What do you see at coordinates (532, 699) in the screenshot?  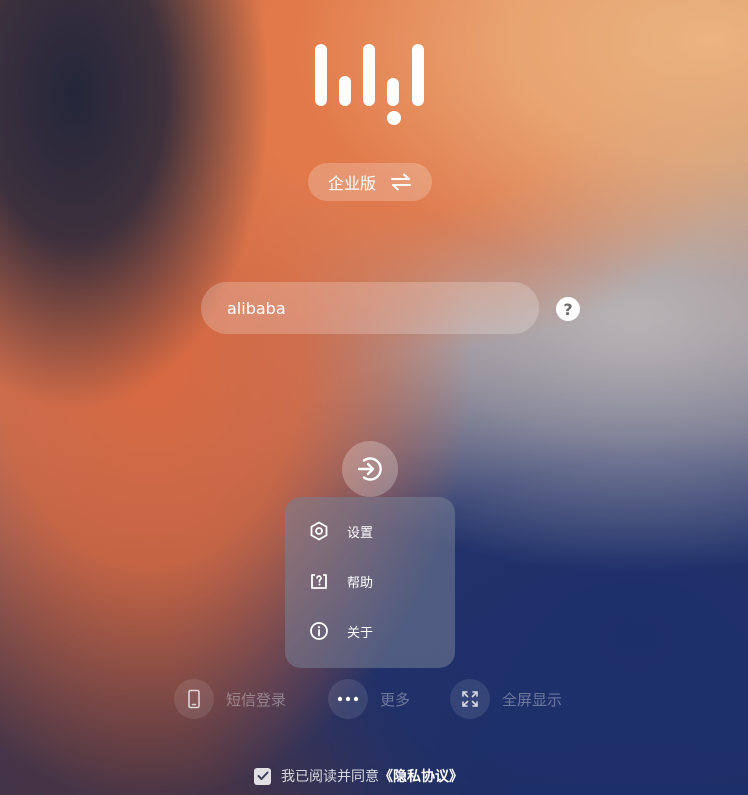 I see `fullscreen-label: 全屏显示` at bounding box center [532, 699].